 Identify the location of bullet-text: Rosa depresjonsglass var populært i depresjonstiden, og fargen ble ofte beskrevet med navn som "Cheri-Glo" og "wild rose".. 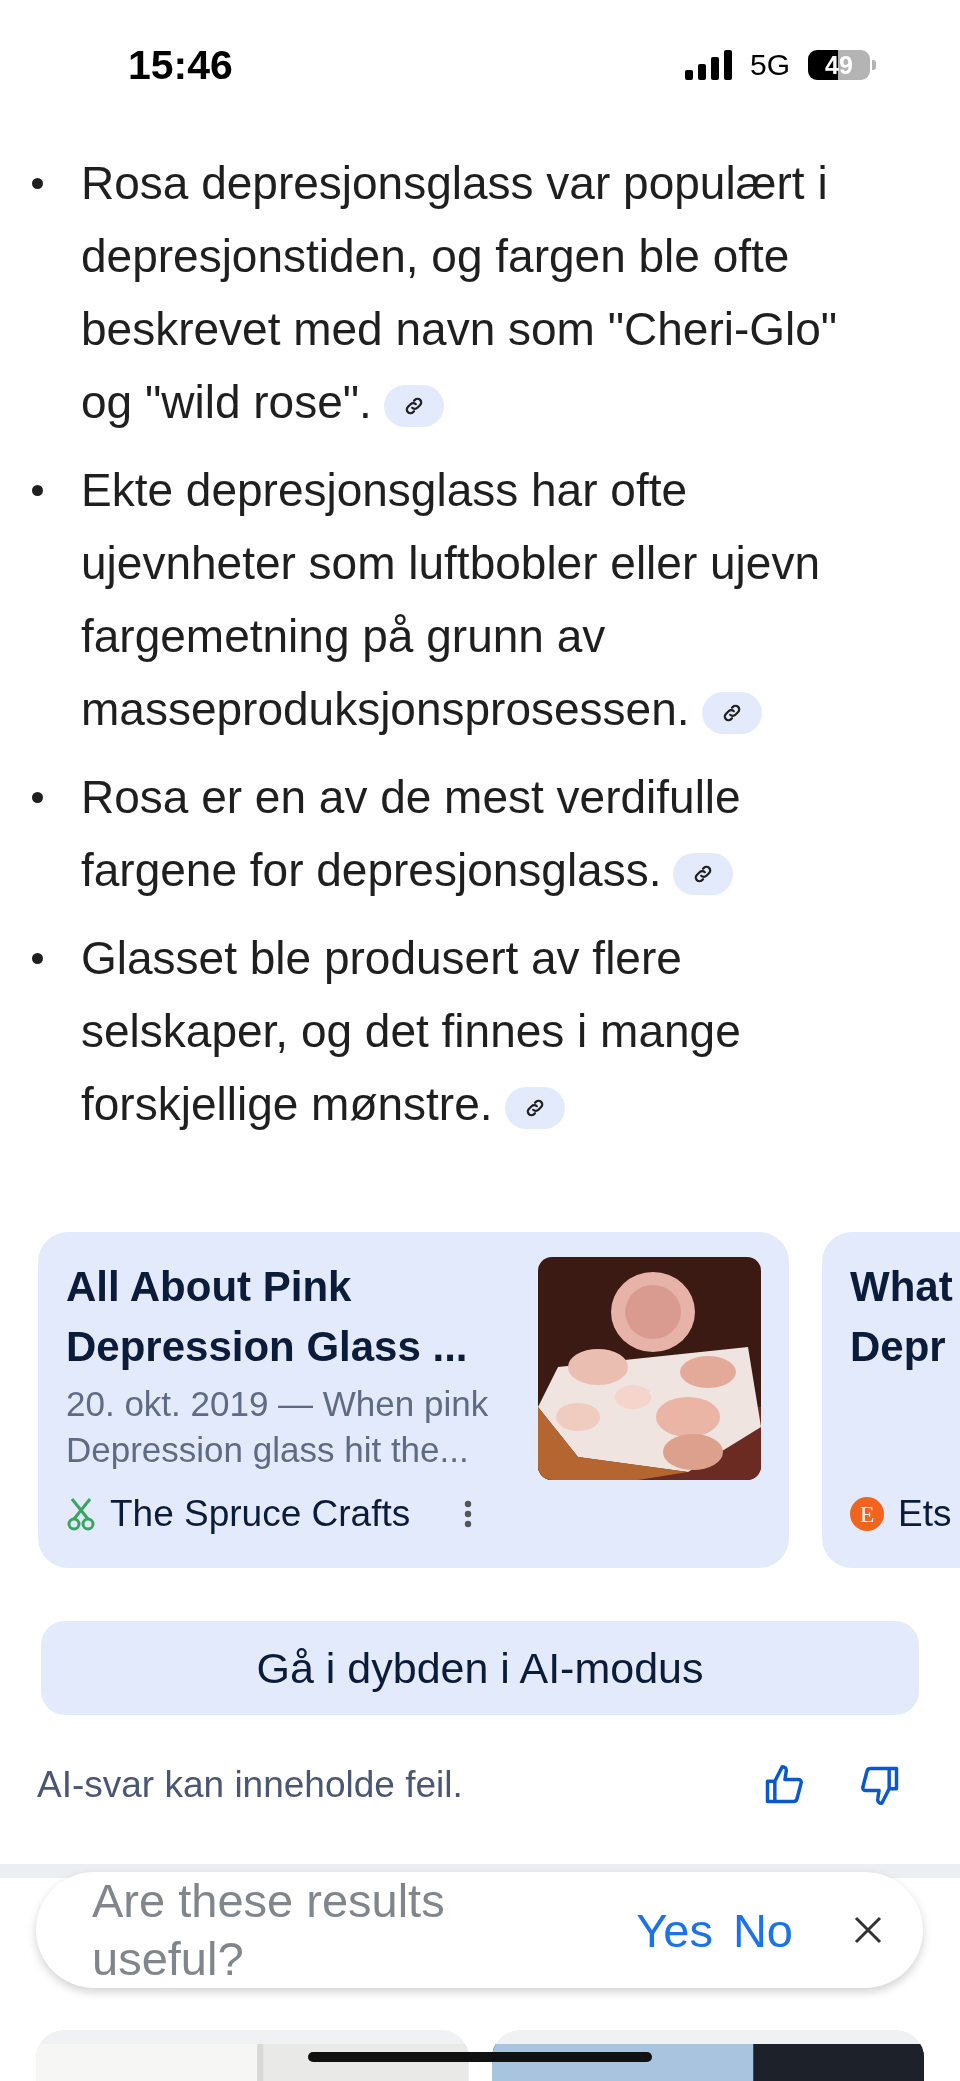
(460, 293).